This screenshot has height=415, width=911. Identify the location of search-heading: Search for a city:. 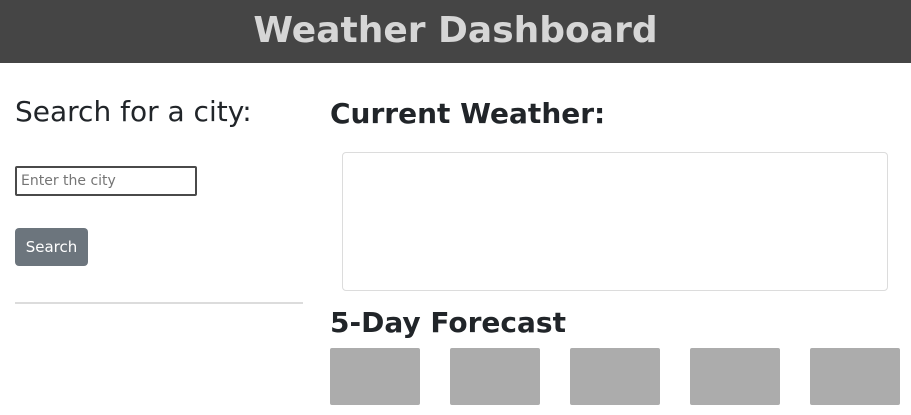
(133, 111).